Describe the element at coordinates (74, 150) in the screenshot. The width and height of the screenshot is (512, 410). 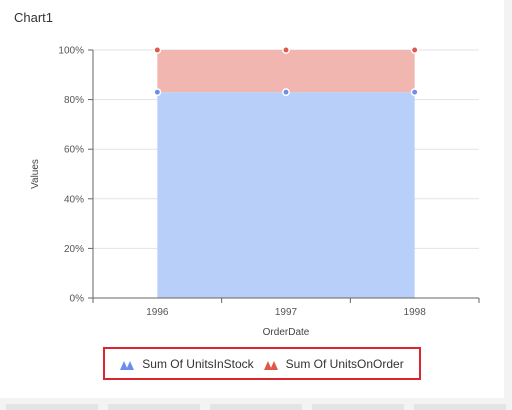
I see `y-tick-label: 60%` at that location.